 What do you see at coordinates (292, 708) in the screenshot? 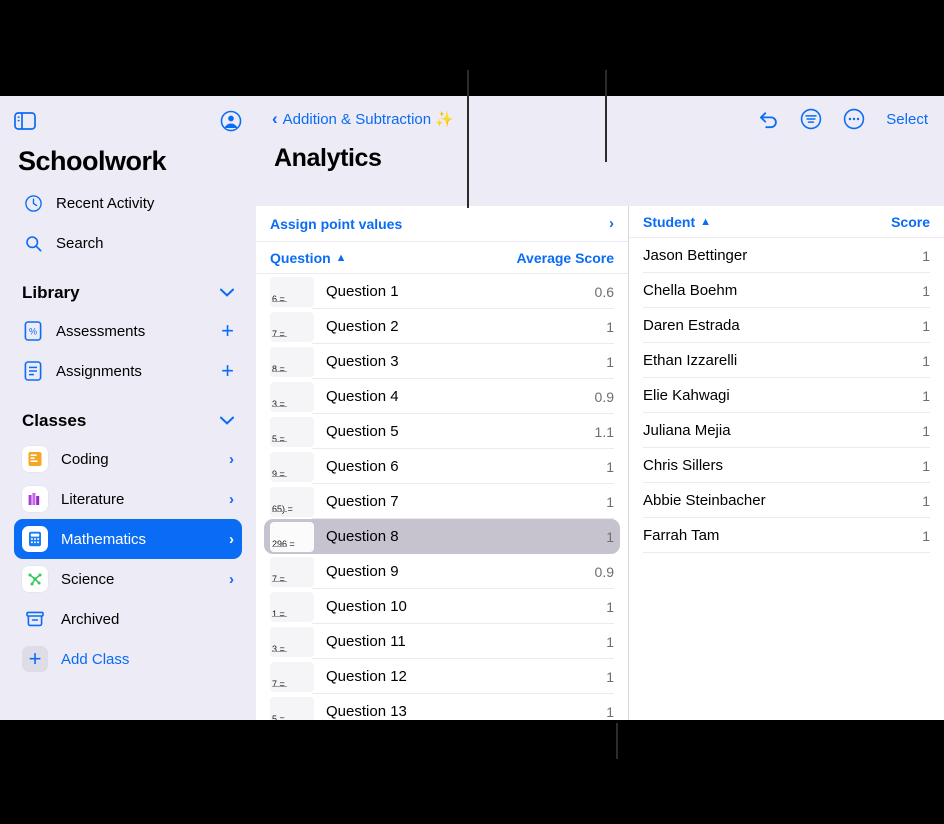
I see `question-thumbnail: 5 =` at bounding box center [292, 708].